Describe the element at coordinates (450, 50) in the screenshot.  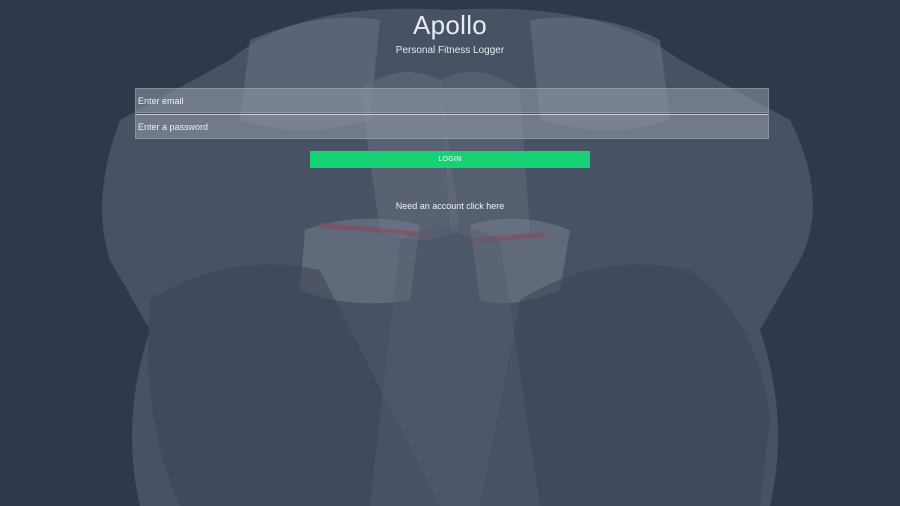
I see `app-subtitle: Personal Fitness Logger` at that location.